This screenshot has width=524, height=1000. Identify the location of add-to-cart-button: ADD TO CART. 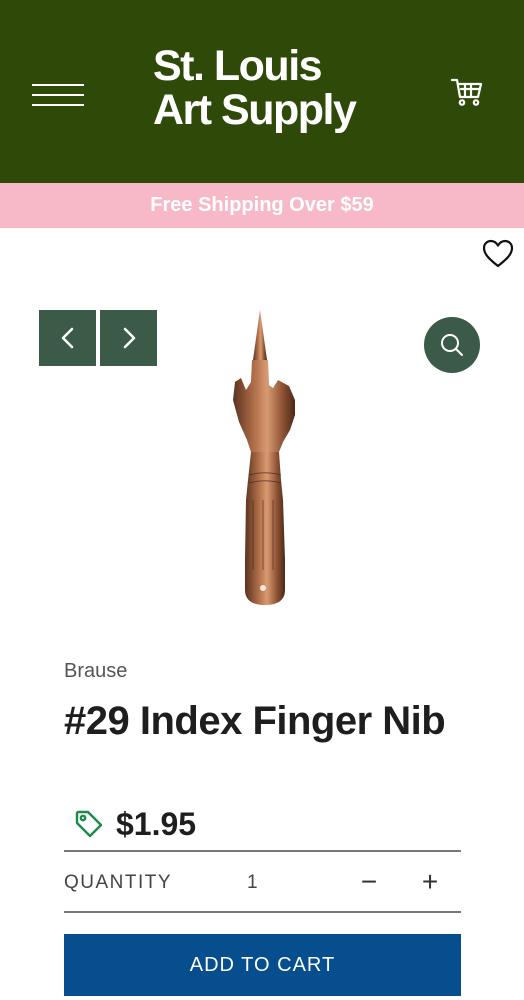
(262, 965).